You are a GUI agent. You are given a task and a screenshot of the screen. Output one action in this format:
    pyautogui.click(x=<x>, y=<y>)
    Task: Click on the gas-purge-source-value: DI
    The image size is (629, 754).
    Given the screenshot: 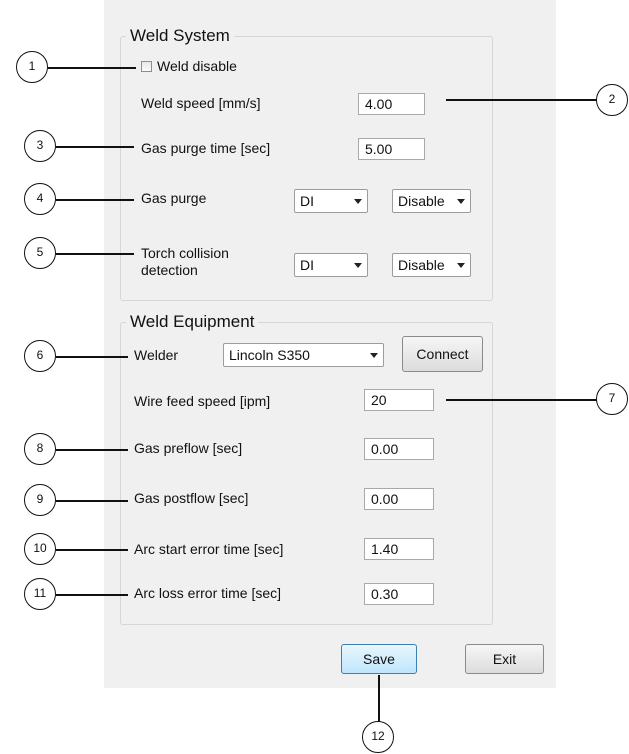 What is the action you would take?
    pyautogui.click(x=307, y=201)
    